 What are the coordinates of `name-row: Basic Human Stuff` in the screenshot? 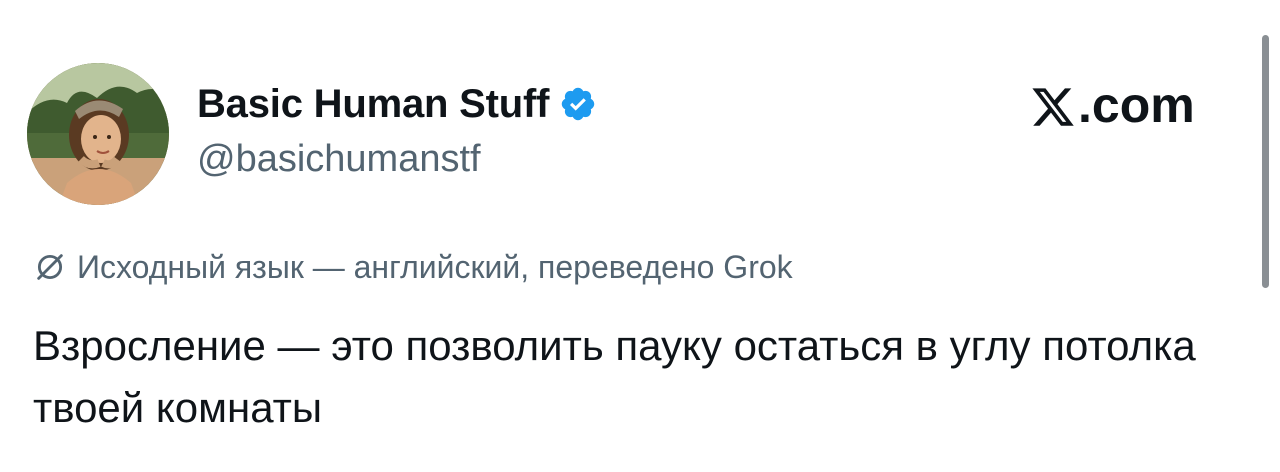 It's located at (397, 104).